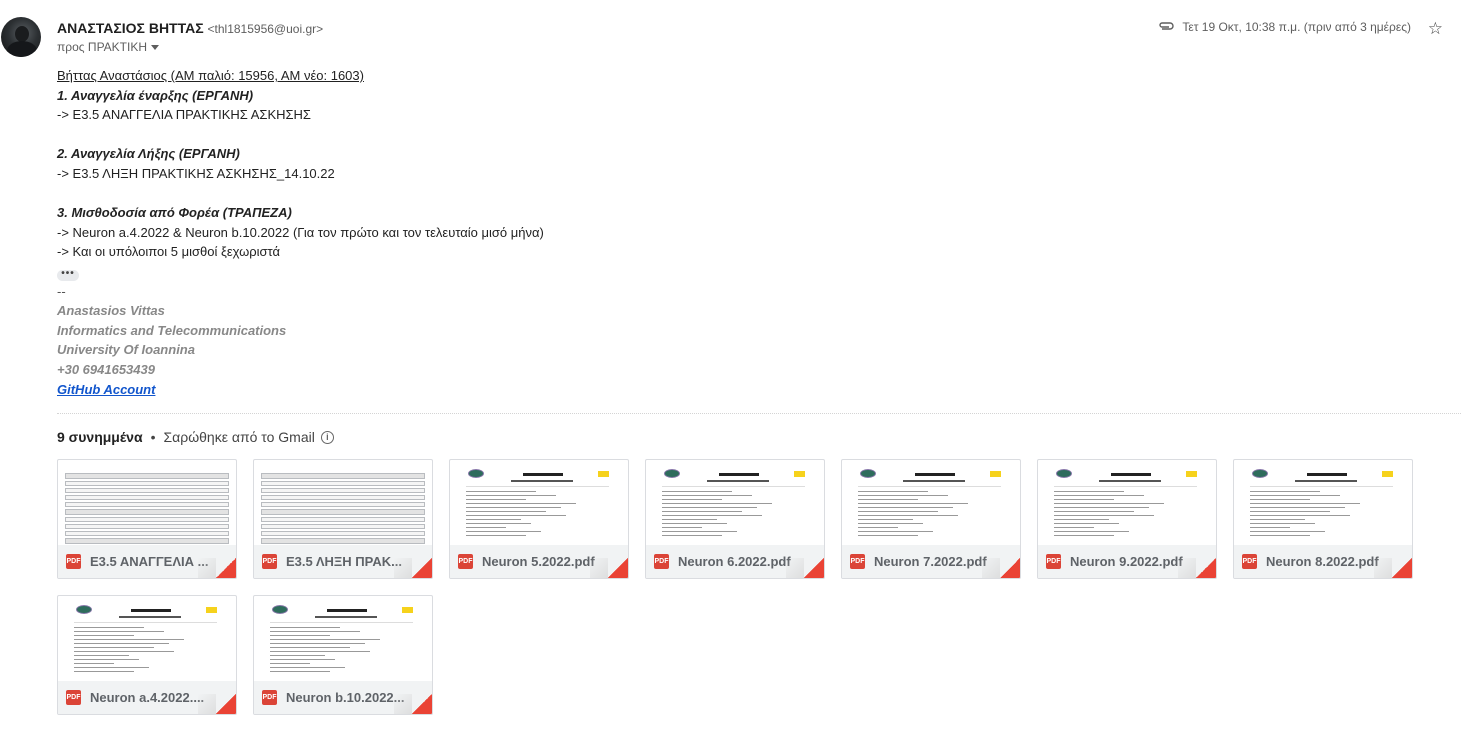  Describe the element at coordinates (327, 437) in the screenshot. I see `info-icon: i` at that location.